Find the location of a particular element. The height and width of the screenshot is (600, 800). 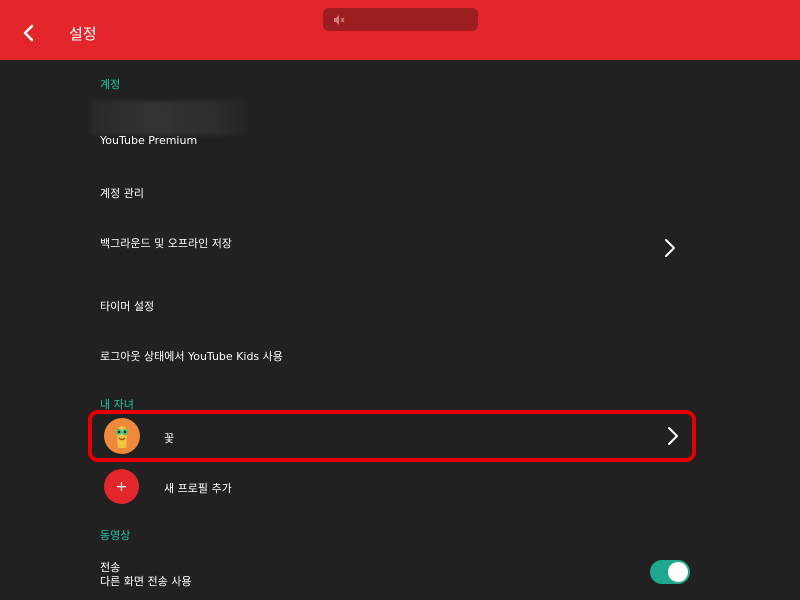

section-label-account: 계정 is located at coordinates (110, 84).